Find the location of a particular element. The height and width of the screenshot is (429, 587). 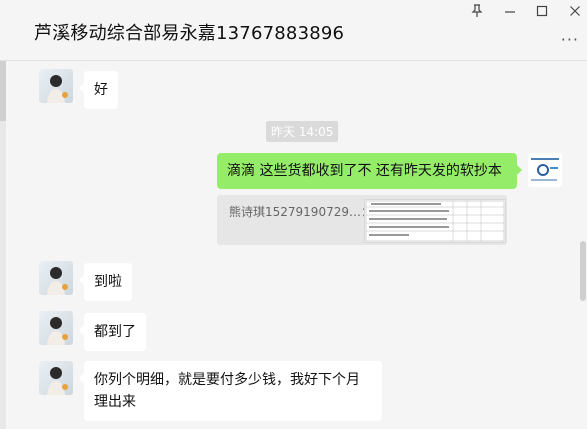

left-edge is located at coordinates (3, 245).